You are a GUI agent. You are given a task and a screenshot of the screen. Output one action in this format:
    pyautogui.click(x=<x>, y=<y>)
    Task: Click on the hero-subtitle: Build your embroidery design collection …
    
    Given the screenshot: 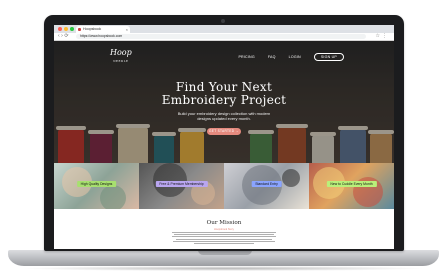 What is the action you would take?
    pyautogui.click(x=224, y=116)
    